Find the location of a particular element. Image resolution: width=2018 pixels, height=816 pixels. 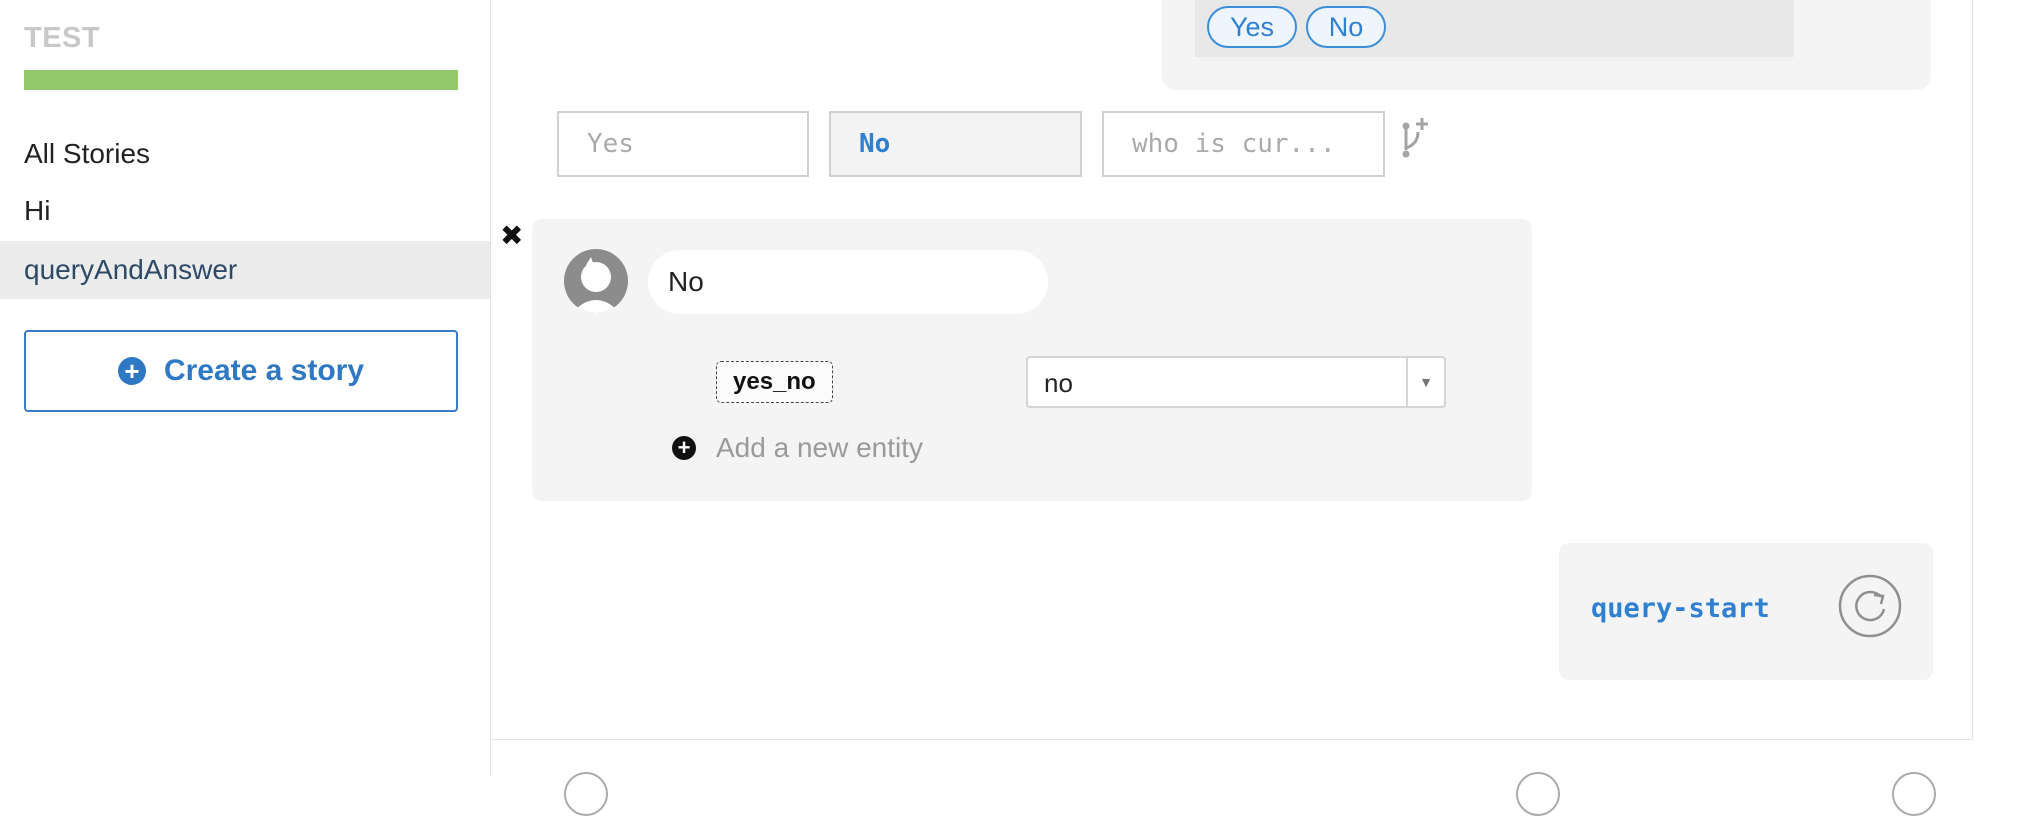

redo-icon is located at coordinates (1870, 608).